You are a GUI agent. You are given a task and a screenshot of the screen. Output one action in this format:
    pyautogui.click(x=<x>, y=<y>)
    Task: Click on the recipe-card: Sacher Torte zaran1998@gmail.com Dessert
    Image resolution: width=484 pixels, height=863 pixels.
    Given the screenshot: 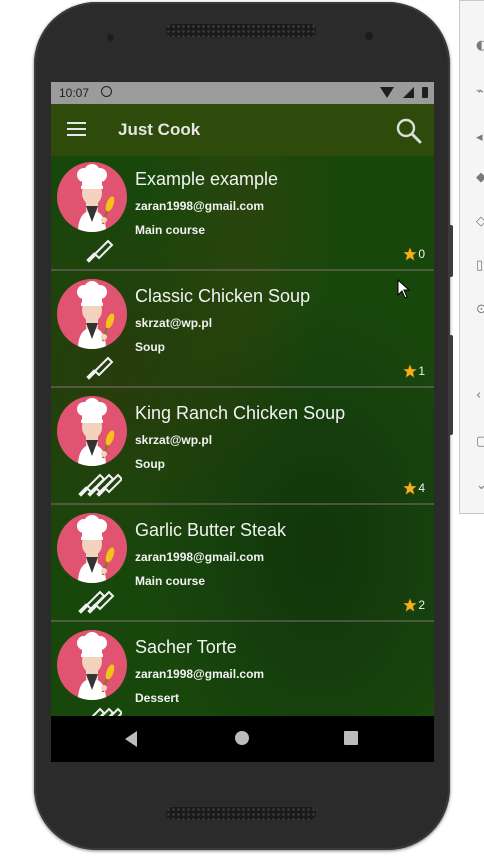 What is the action you would take?
    pyautogui.click(x=242, y=670)
    